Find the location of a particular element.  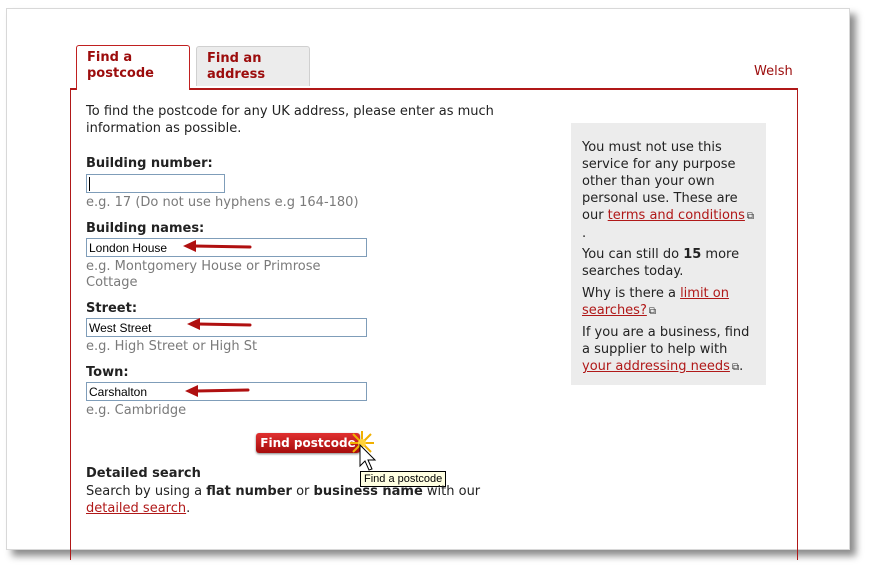

building-names-hint-line1: e.g. Montgomery House or Primrose is located at coordinates (203, 266).